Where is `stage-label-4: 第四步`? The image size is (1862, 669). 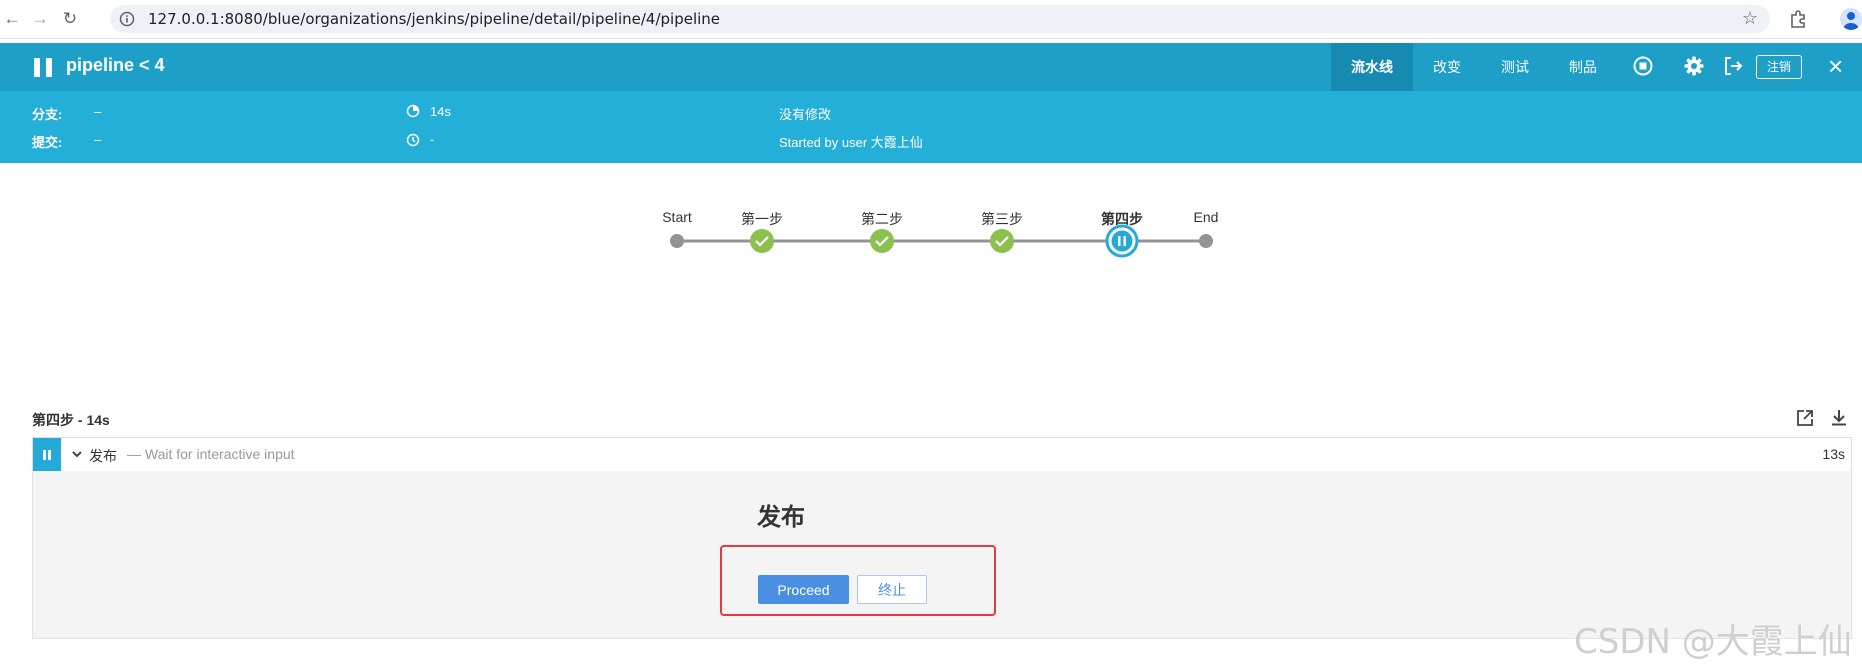
stage-label-4: 第四步 is located at coordinates (1122, 219).